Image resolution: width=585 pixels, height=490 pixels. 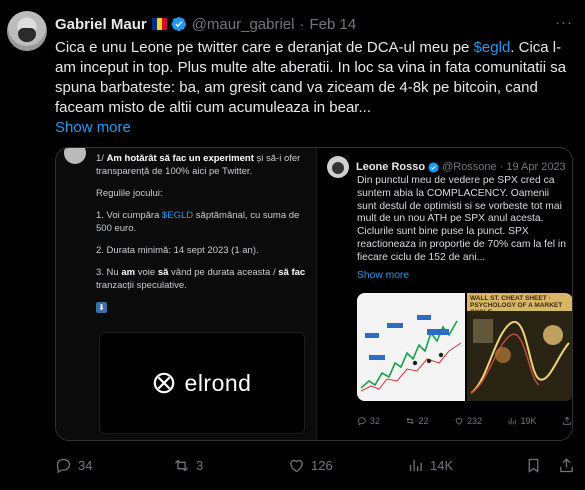 I want to click on quoted-reply: 32, so click(x=368, y=421).